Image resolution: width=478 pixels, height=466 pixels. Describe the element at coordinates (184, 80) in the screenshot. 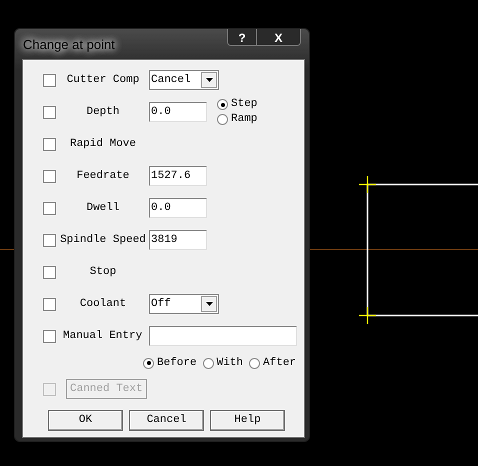

I see `dropdown: Cancel` at that location.